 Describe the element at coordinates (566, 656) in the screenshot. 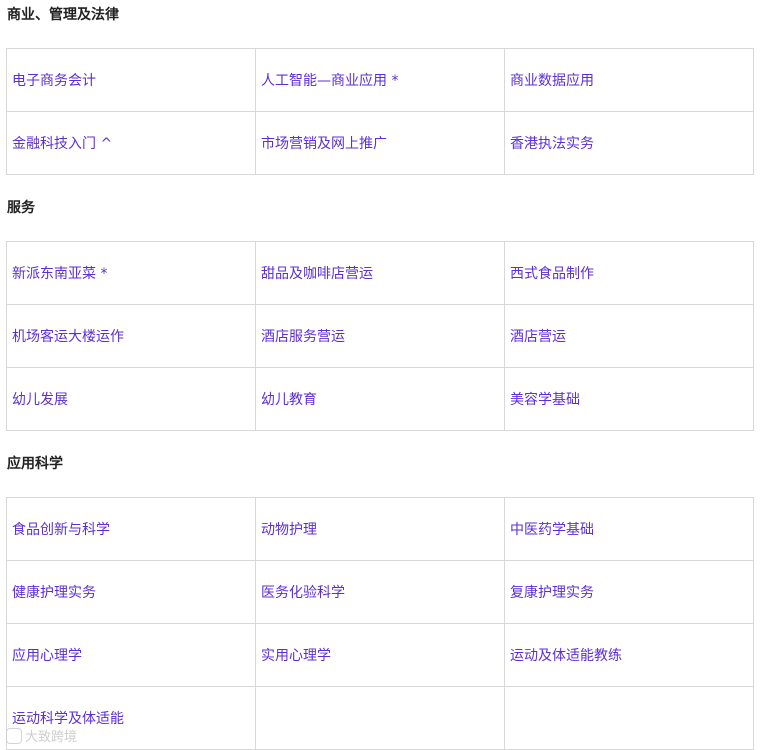

I see `course-link: 运动及体适能教练` at that location.